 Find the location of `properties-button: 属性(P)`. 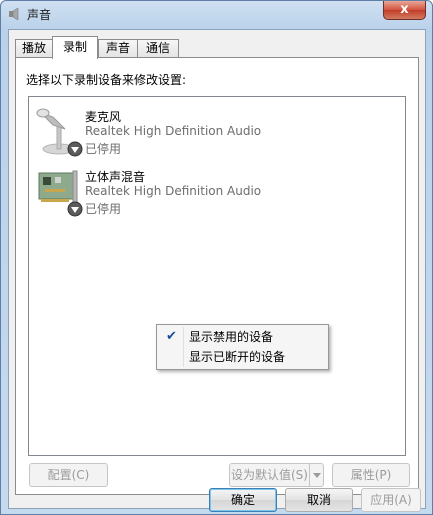

properties-button: 属性(P) is located at coordinates (371, 475).